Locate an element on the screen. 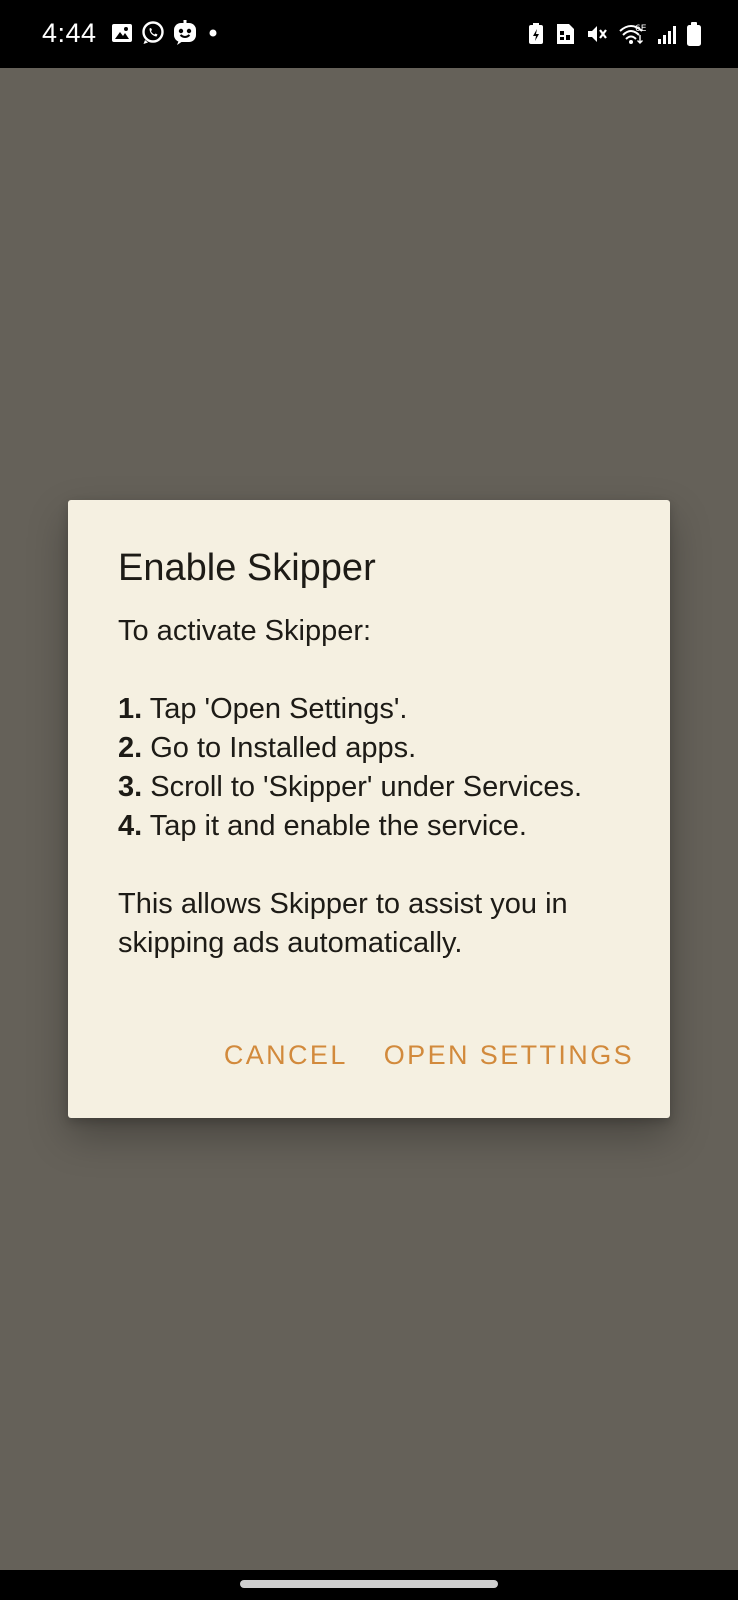 The height and width of the screenshot is (1600, 738). step-2: 2. Go to Installed apps. is located at coordinates (378, 748).